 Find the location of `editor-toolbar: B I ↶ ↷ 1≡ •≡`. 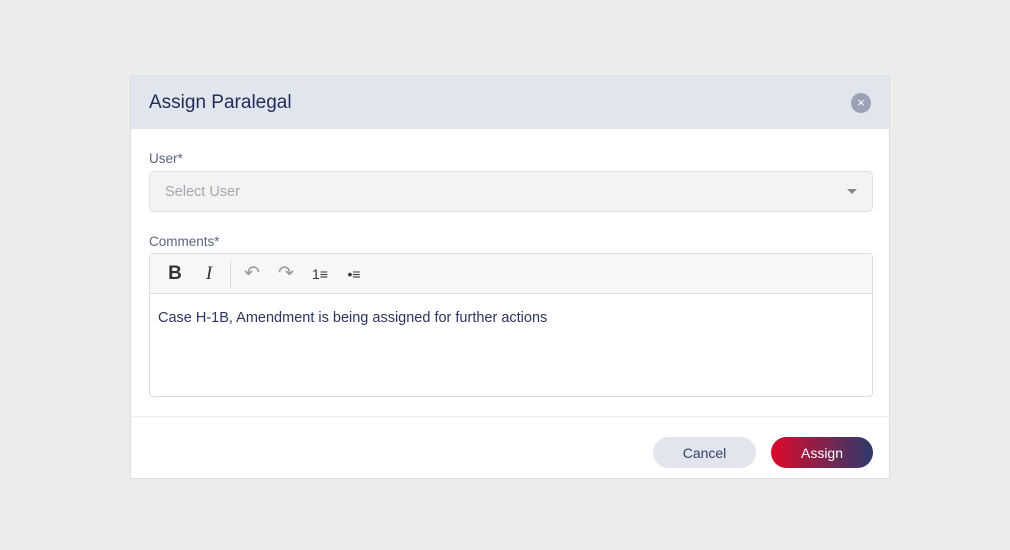

editor-toolbar: B I ↶ ↷ 1≡ •≡ is located at coordinates (511, 274).